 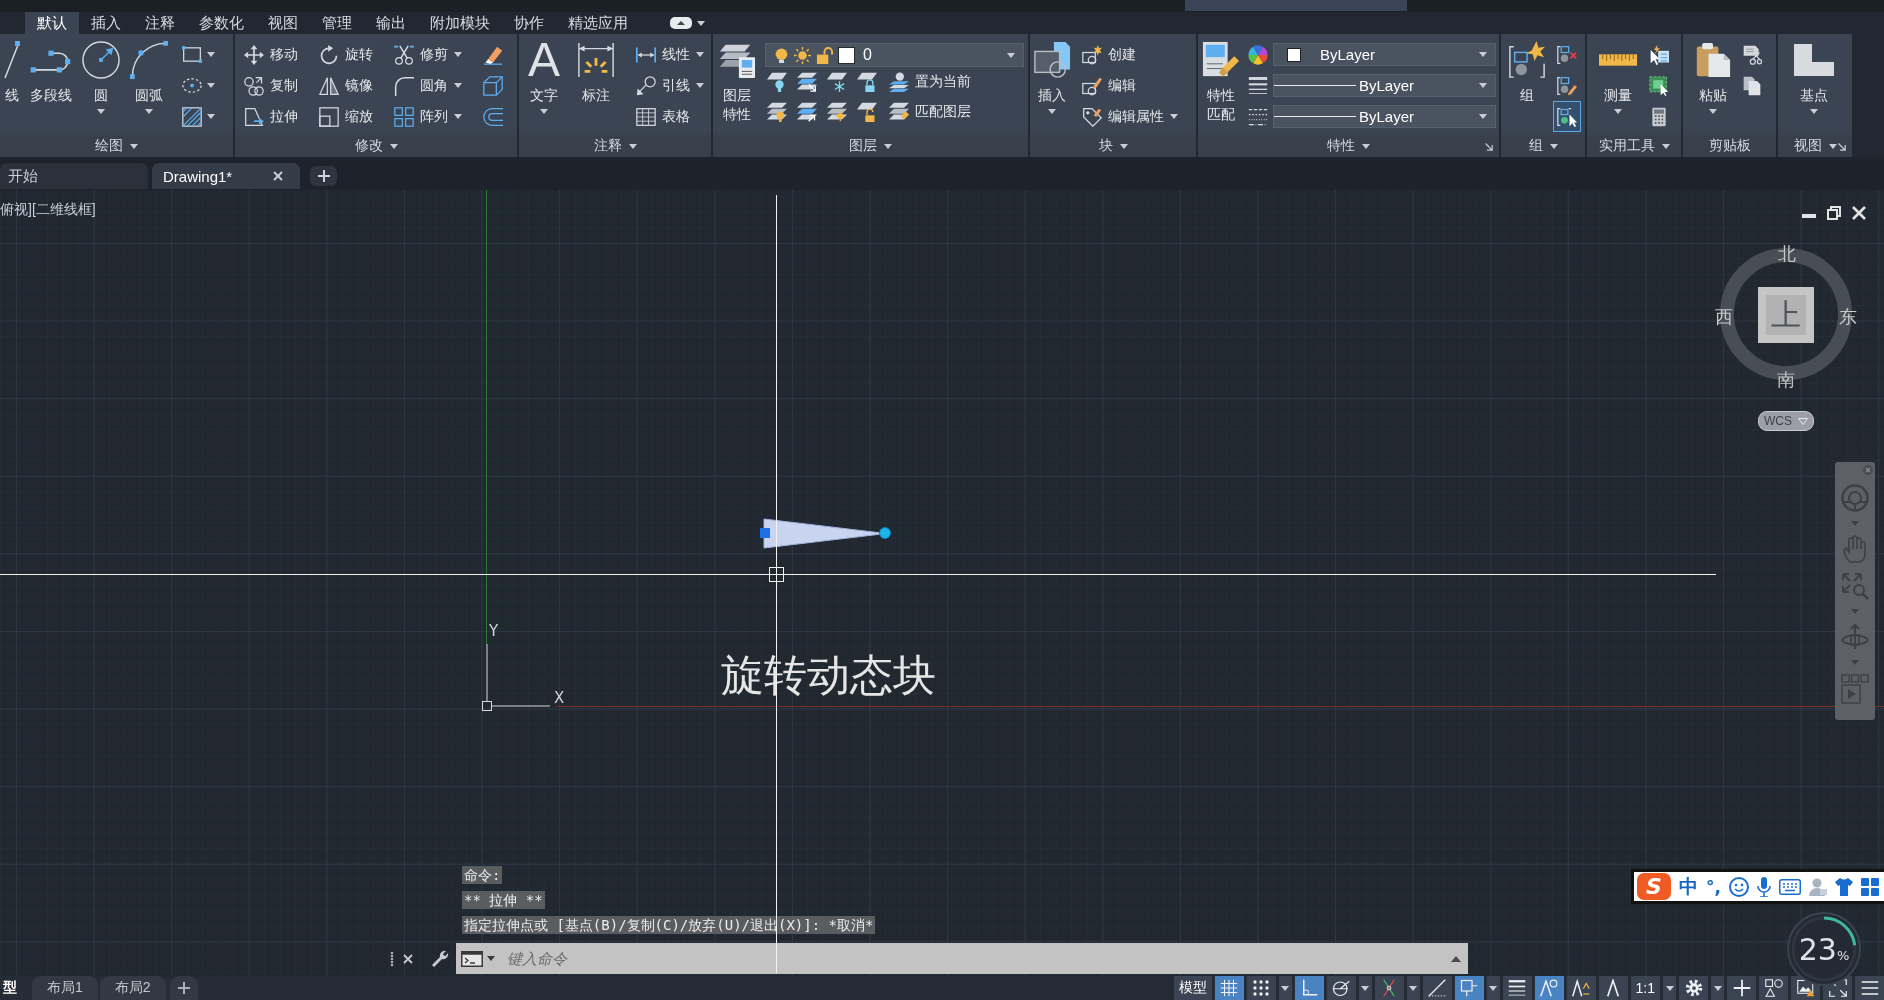 I want to click on group-selection-button, so click(x=1567, y=116).